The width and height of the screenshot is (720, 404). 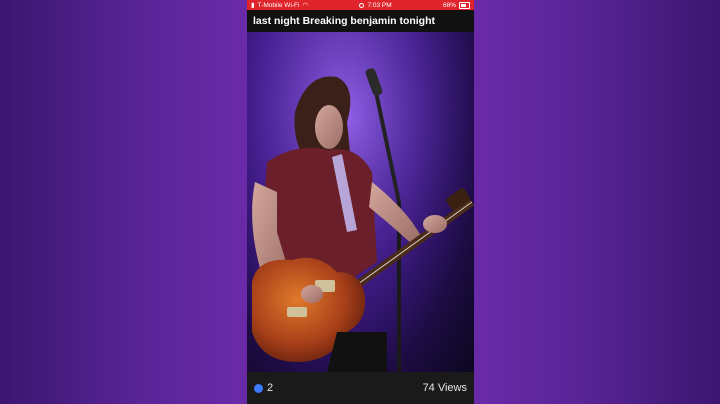 I want to click on status-right: 68%, so click(x=456, y=5).